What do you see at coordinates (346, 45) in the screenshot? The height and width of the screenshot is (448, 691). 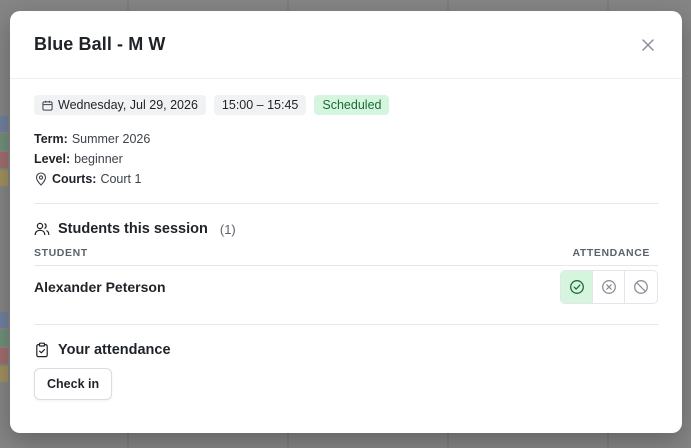 I see `dialog-header: Blue Ball - M W` at bounding box center [346, 45].